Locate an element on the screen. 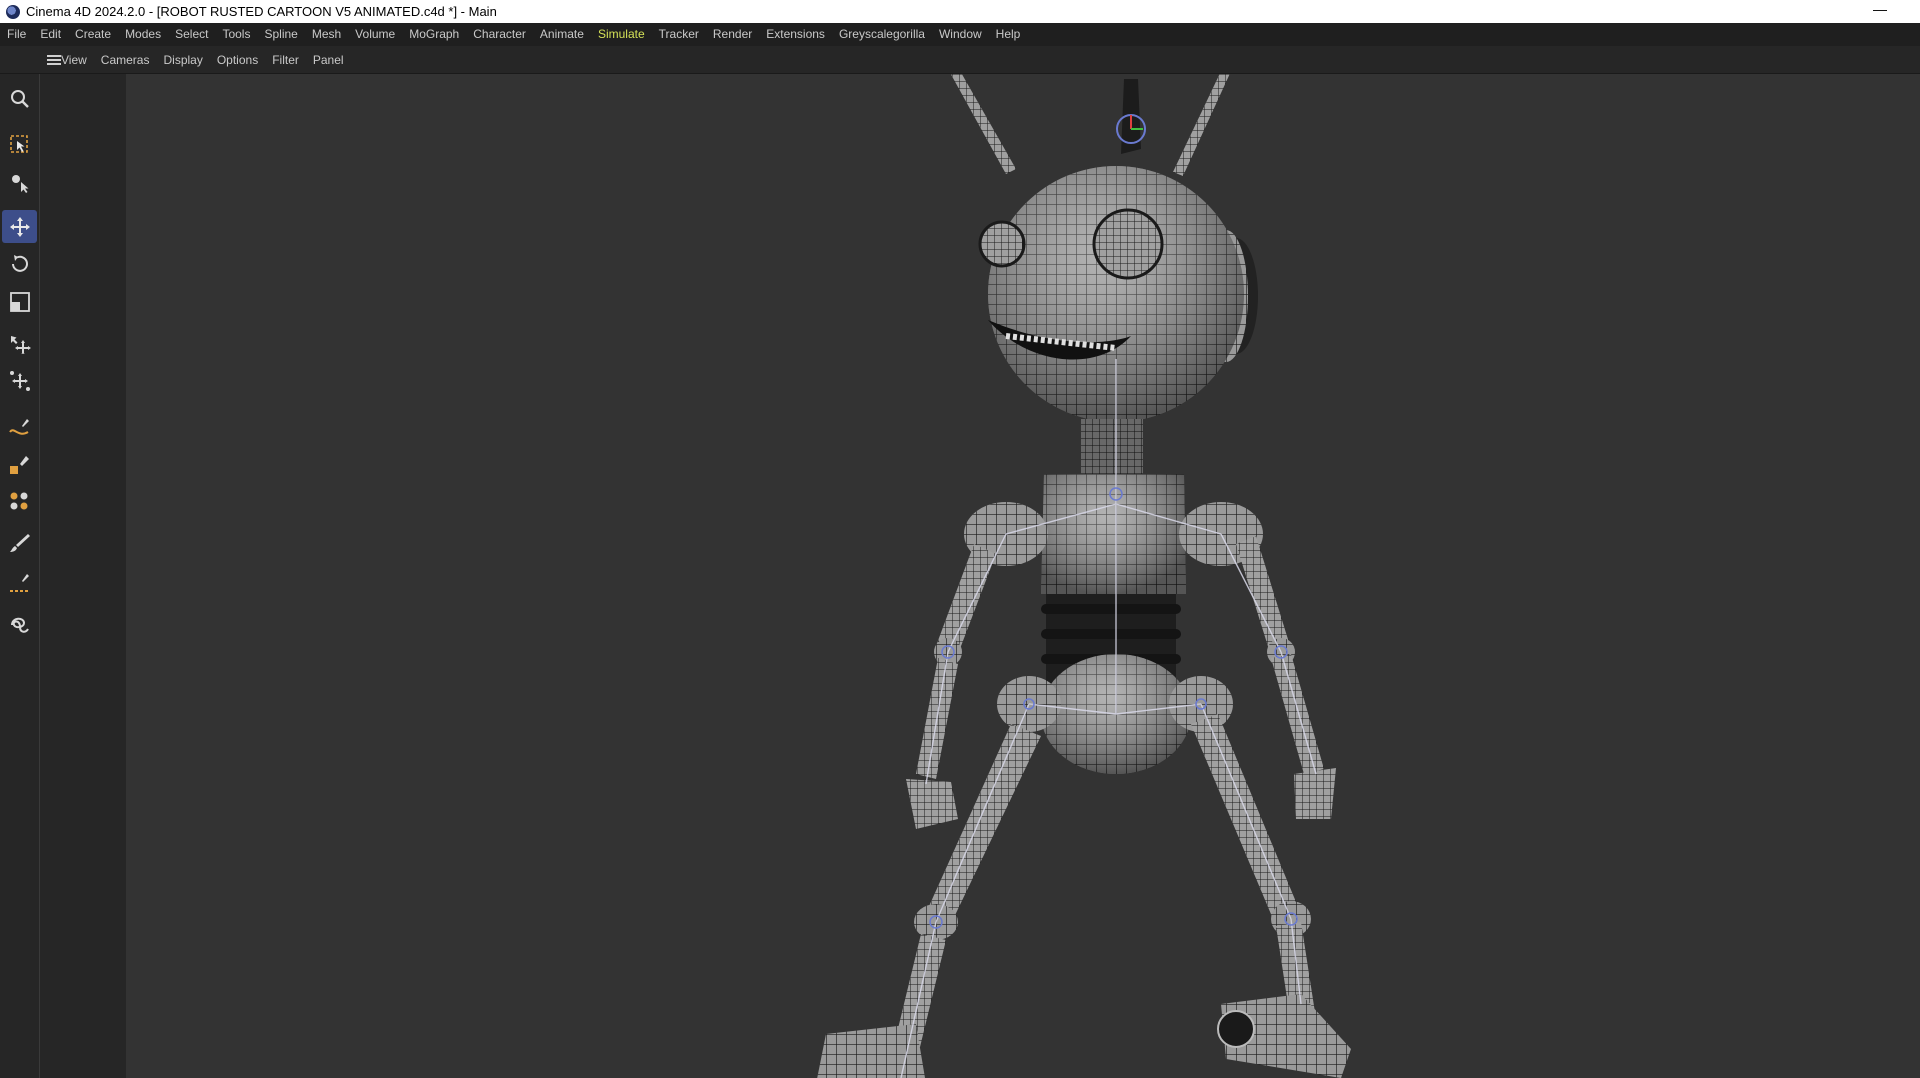 This screenshot has height=1078, width=1920. menu-select: Select is located at coordinates (191, 34).